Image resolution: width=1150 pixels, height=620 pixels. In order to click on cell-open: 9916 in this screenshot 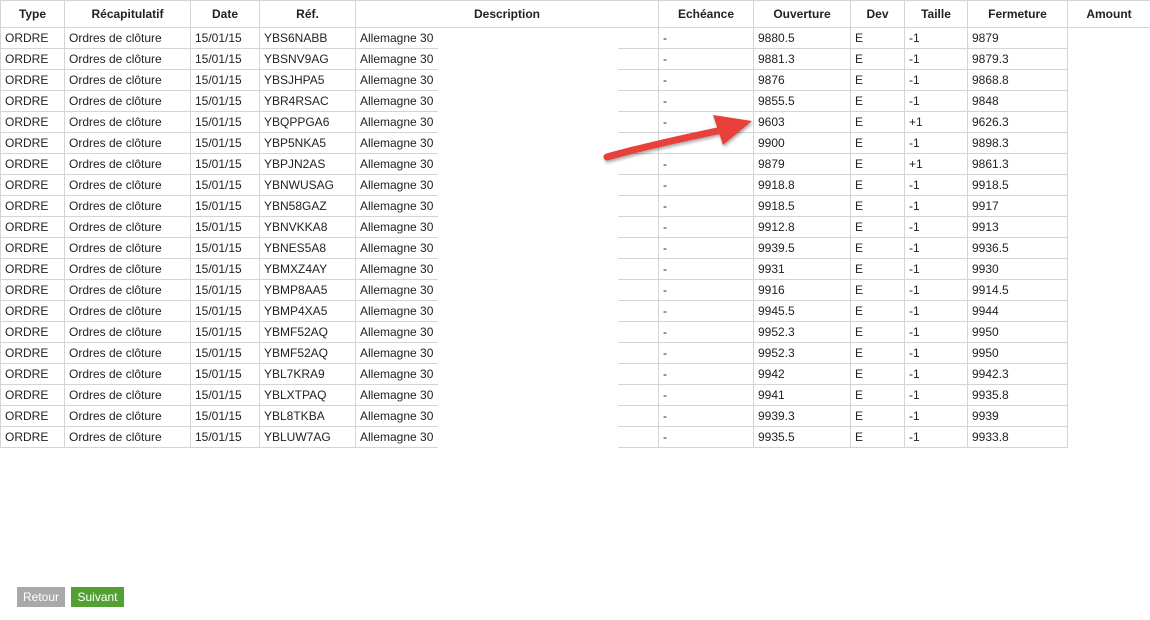, I will do `click(802, 290)`.